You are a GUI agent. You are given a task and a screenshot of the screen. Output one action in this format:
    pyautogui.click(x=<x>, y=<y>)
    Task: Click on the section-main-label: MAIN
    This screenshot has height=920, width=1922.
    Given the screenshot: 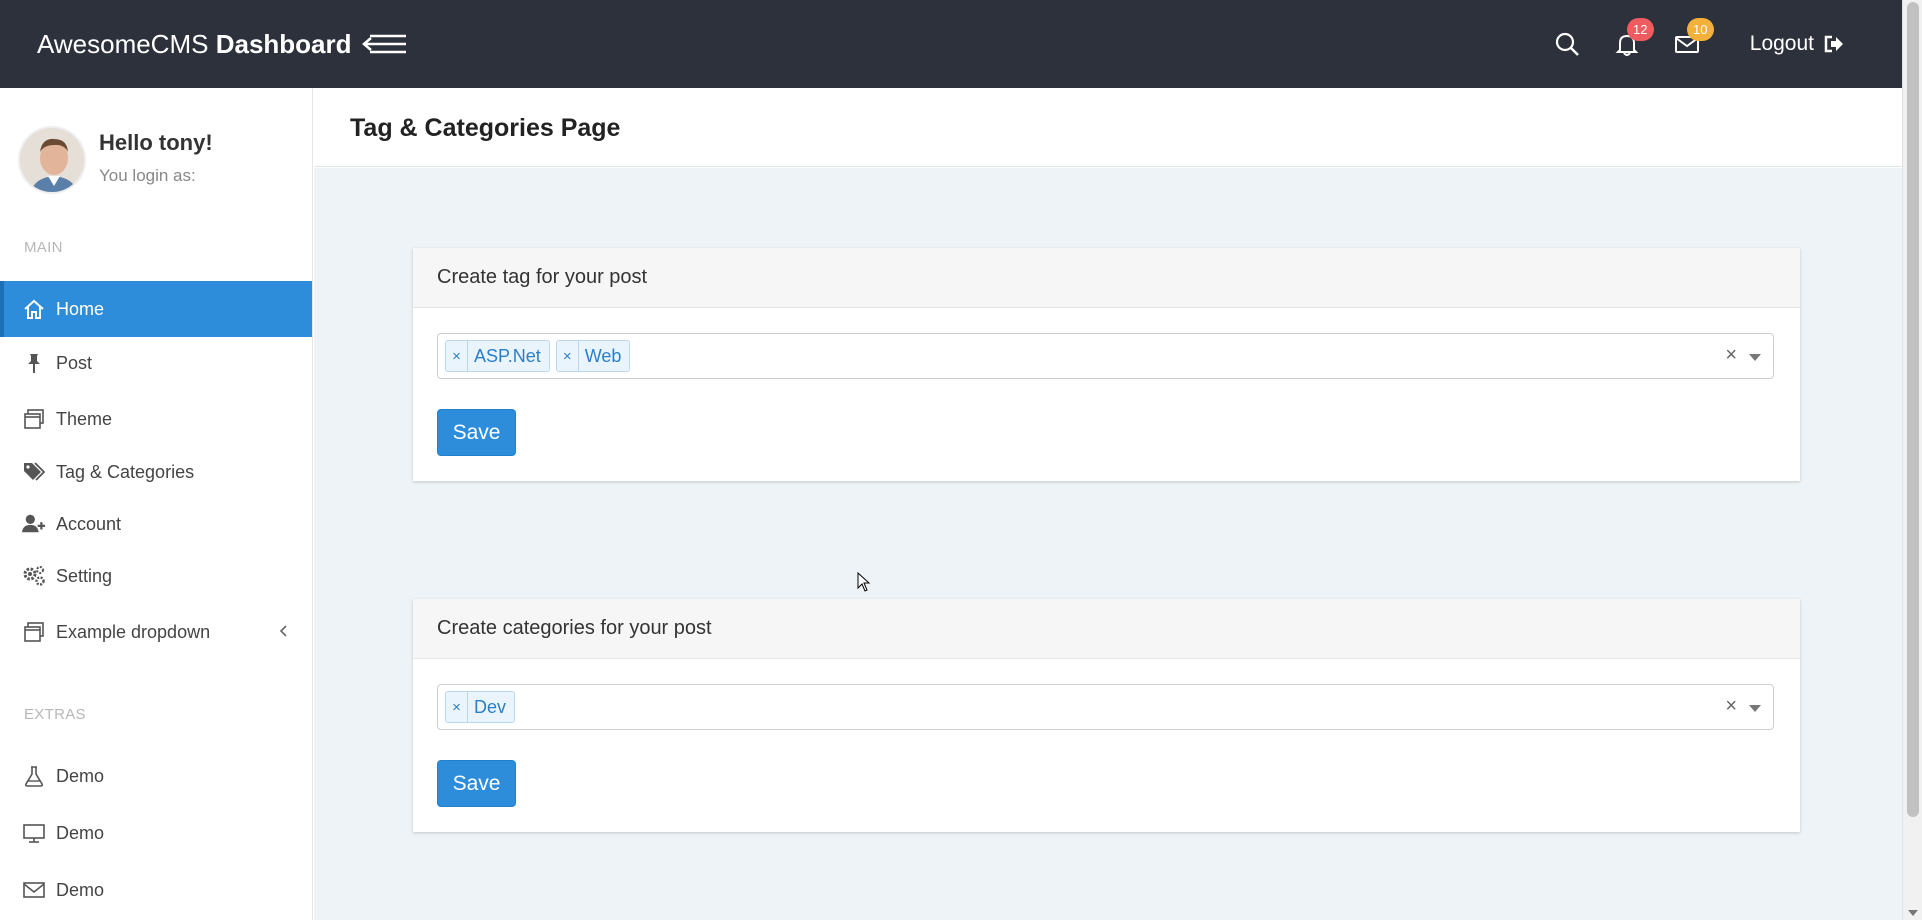 What is the action you would take?
    pyautogui.click(x=43, y=247)
    